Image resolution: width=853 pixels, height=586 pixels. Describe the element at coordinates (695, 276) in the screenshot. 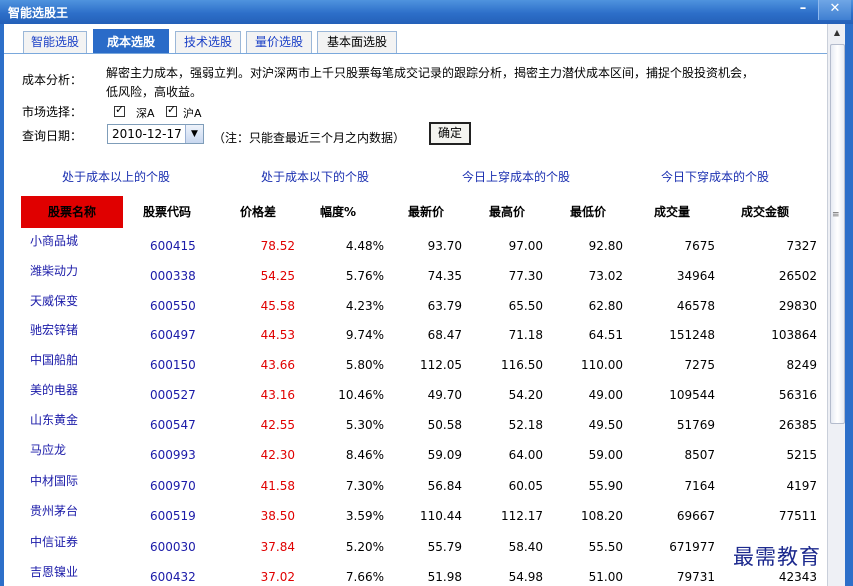

I see `volume-cell: 34964` at that location.